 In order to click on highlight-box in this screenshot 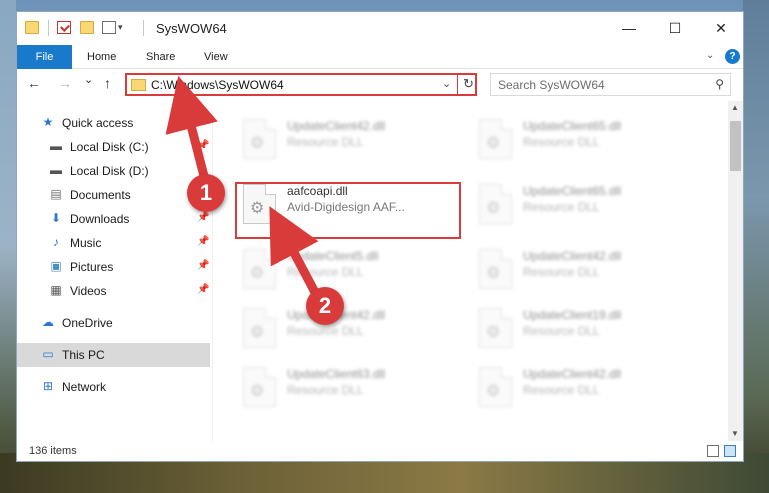, I will do `click(348, 210)`.